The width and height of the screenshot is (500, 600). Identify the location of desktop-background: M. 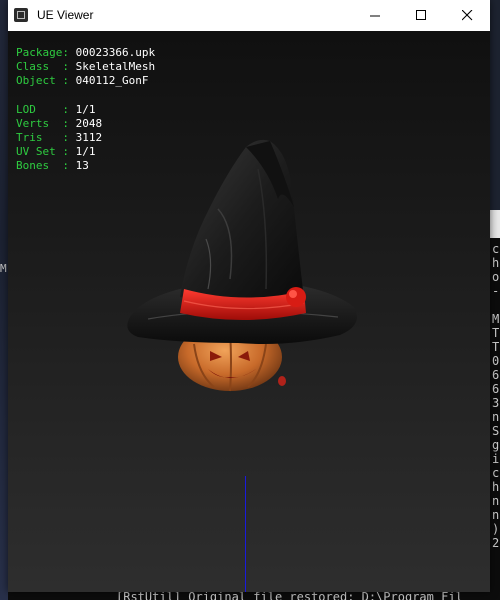
(4, 300).